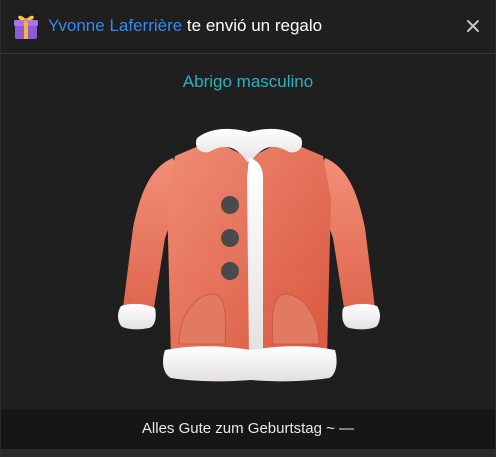 The height and width of the screenshot is (457, 496). I want to click on sender-name-link: Yvonne Laferrière, so click(115, 25).